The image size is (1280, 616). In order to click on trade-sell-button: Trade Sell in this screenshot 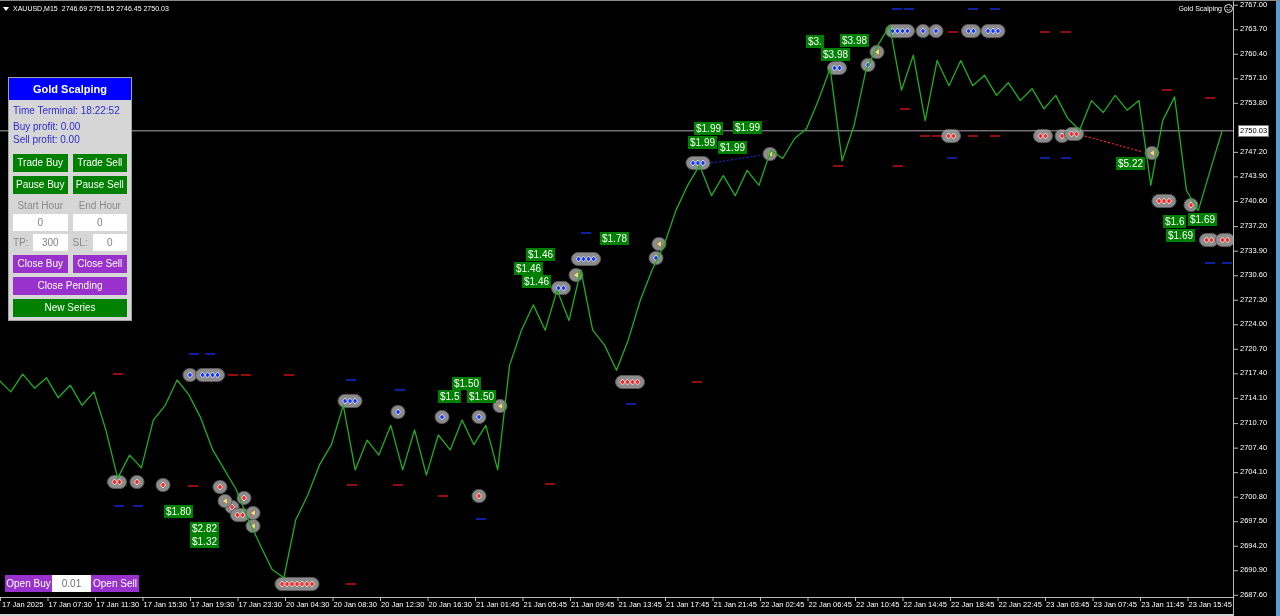, I will do `click(99, 163)`.